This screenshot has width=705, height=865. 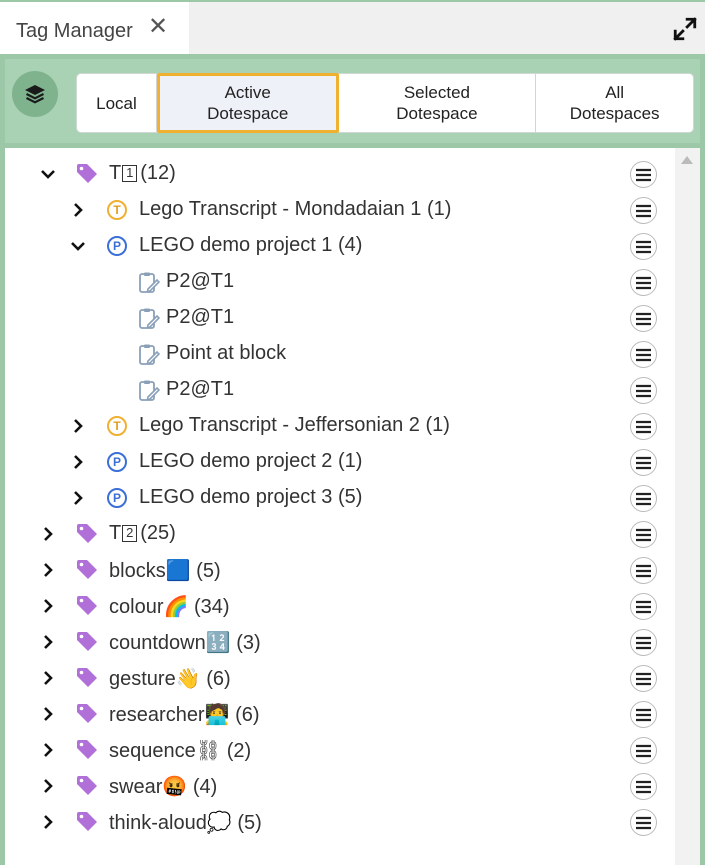 What do you see at coordinates (340, 606) in the screenshot?
I see `tree-row: colour🌈 (34)` at bounding box center [340, 606].